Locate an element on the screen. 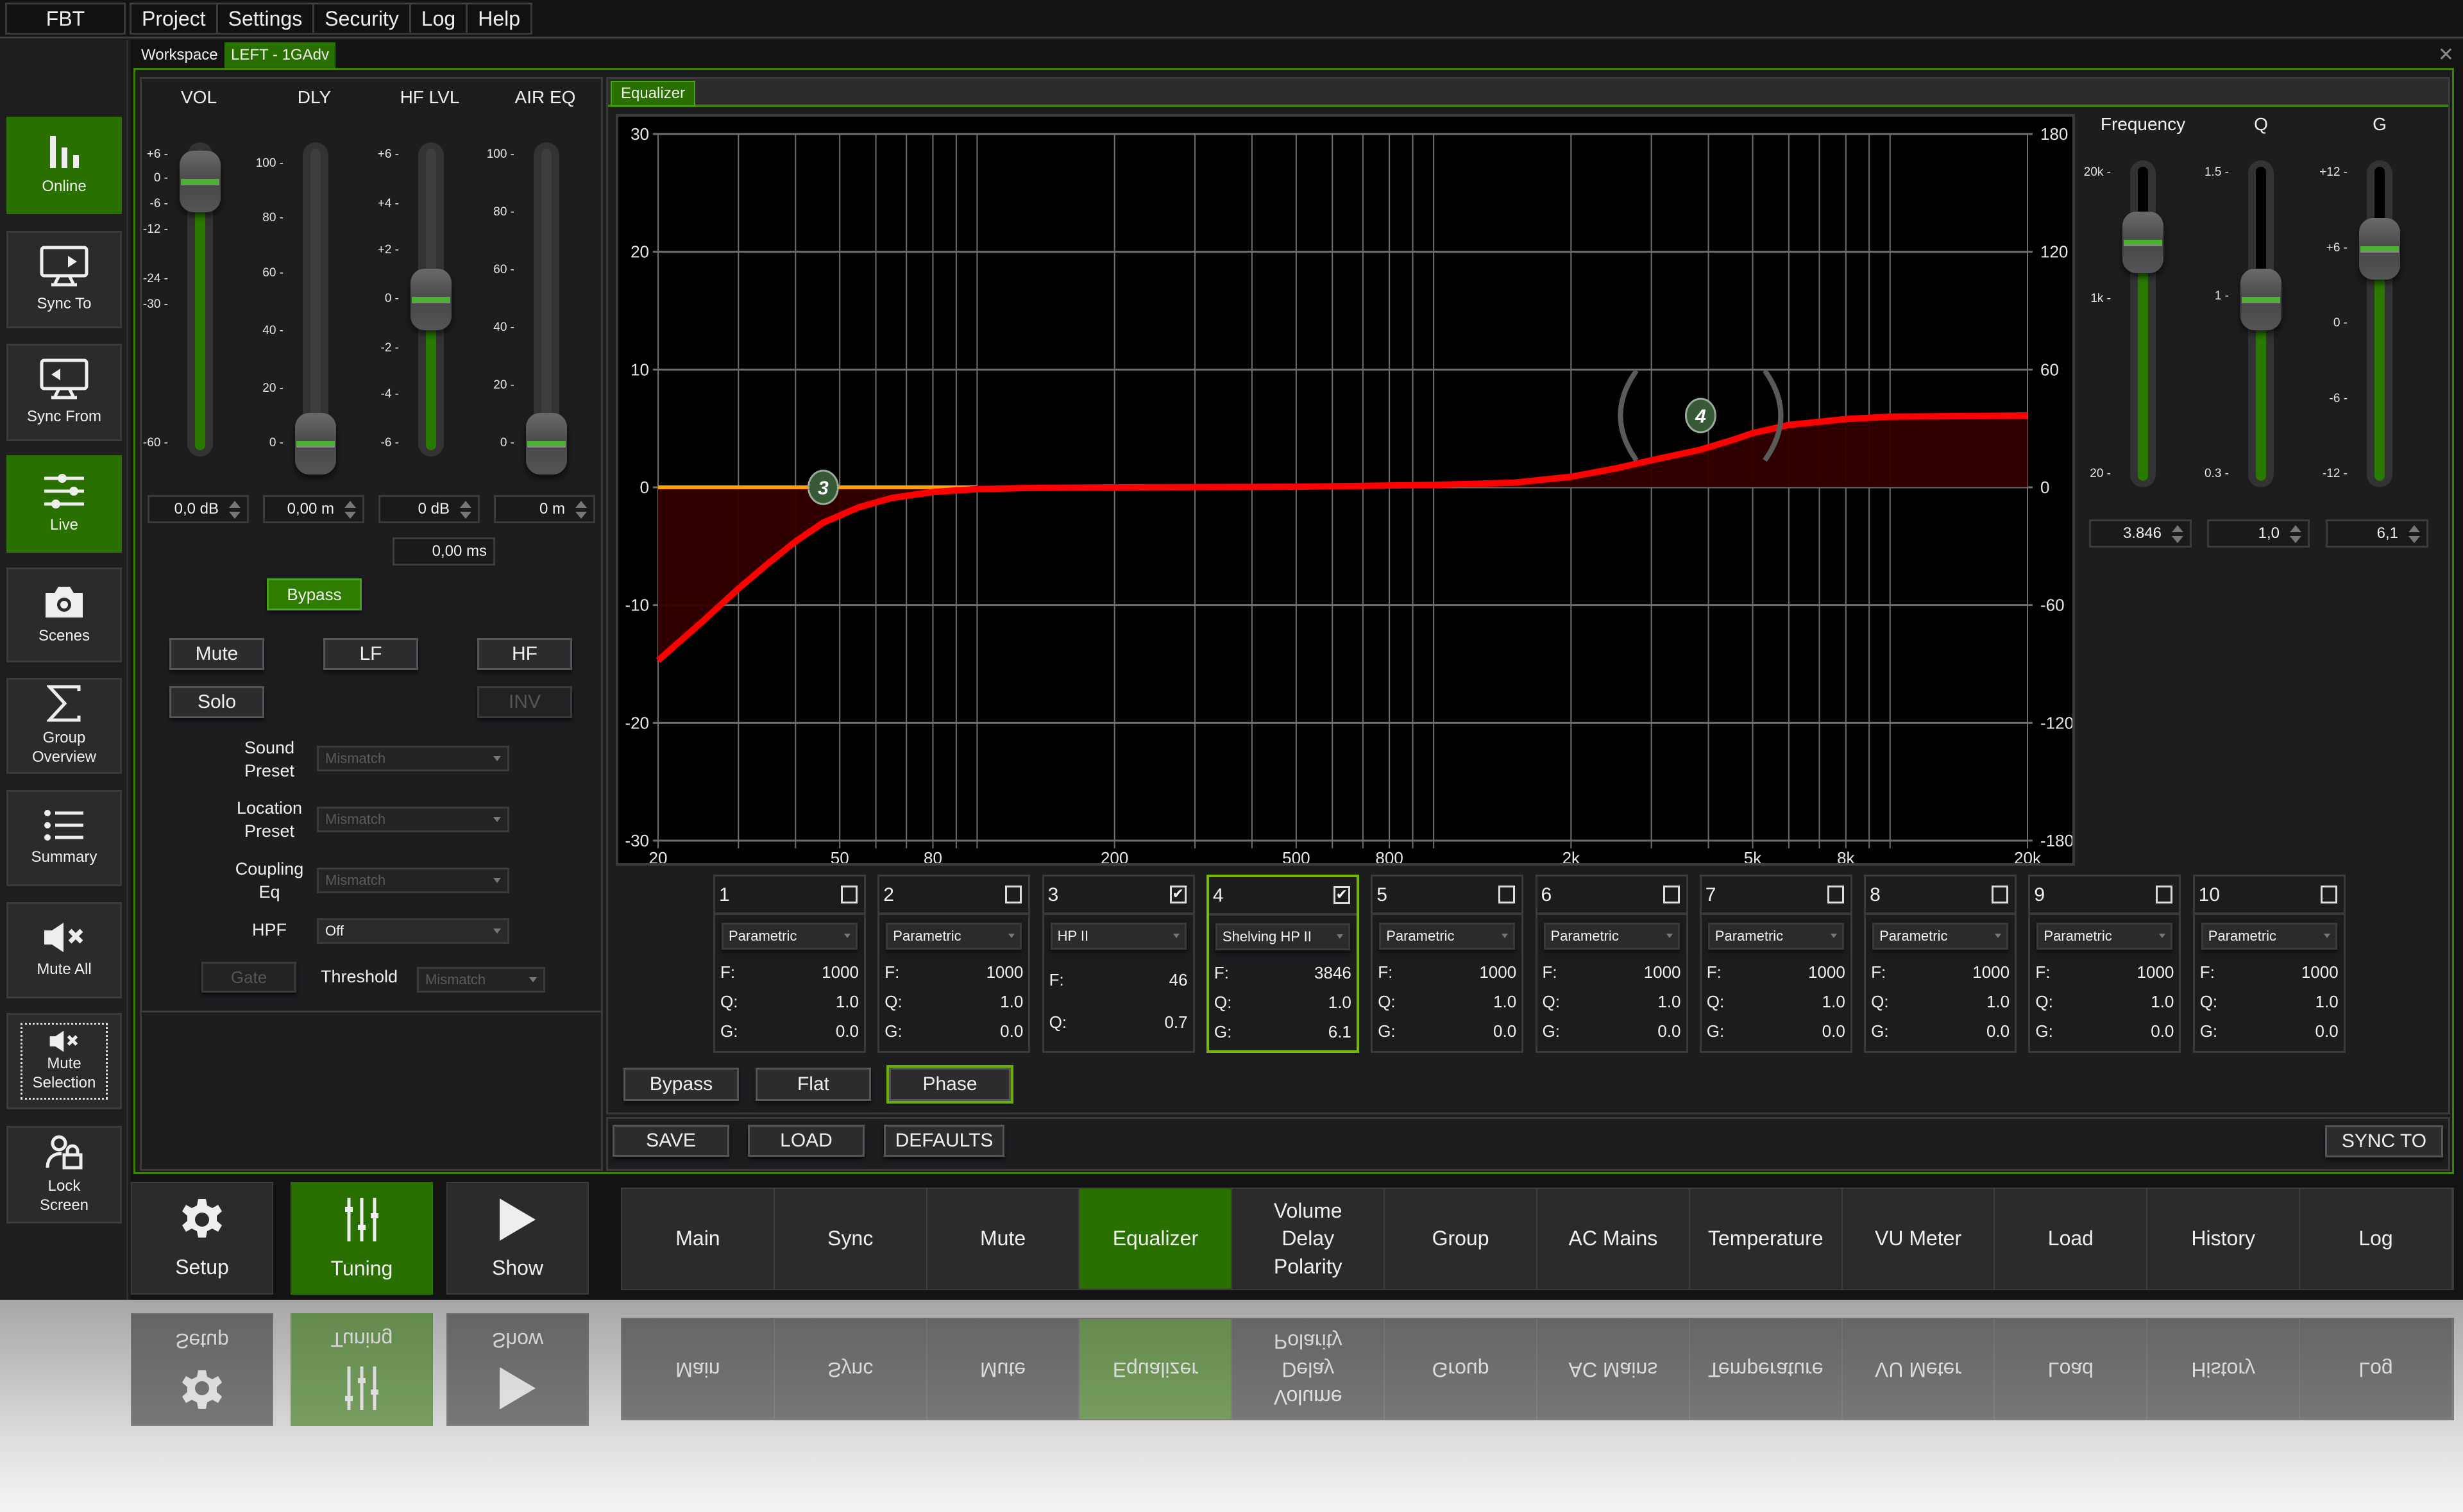 Image resolution: width=2463 pixels, height=1512 pixels. fader-track-dly is located at coordinates (315, 299).